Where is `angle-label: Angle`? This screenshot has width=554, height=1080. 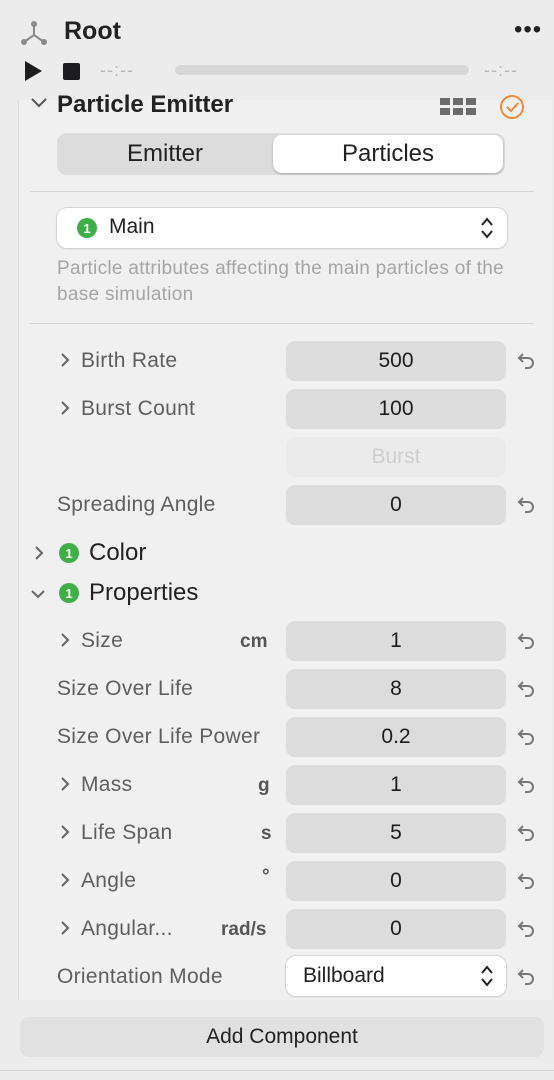
angle-label: Angle is located at coordinates (109, 880).